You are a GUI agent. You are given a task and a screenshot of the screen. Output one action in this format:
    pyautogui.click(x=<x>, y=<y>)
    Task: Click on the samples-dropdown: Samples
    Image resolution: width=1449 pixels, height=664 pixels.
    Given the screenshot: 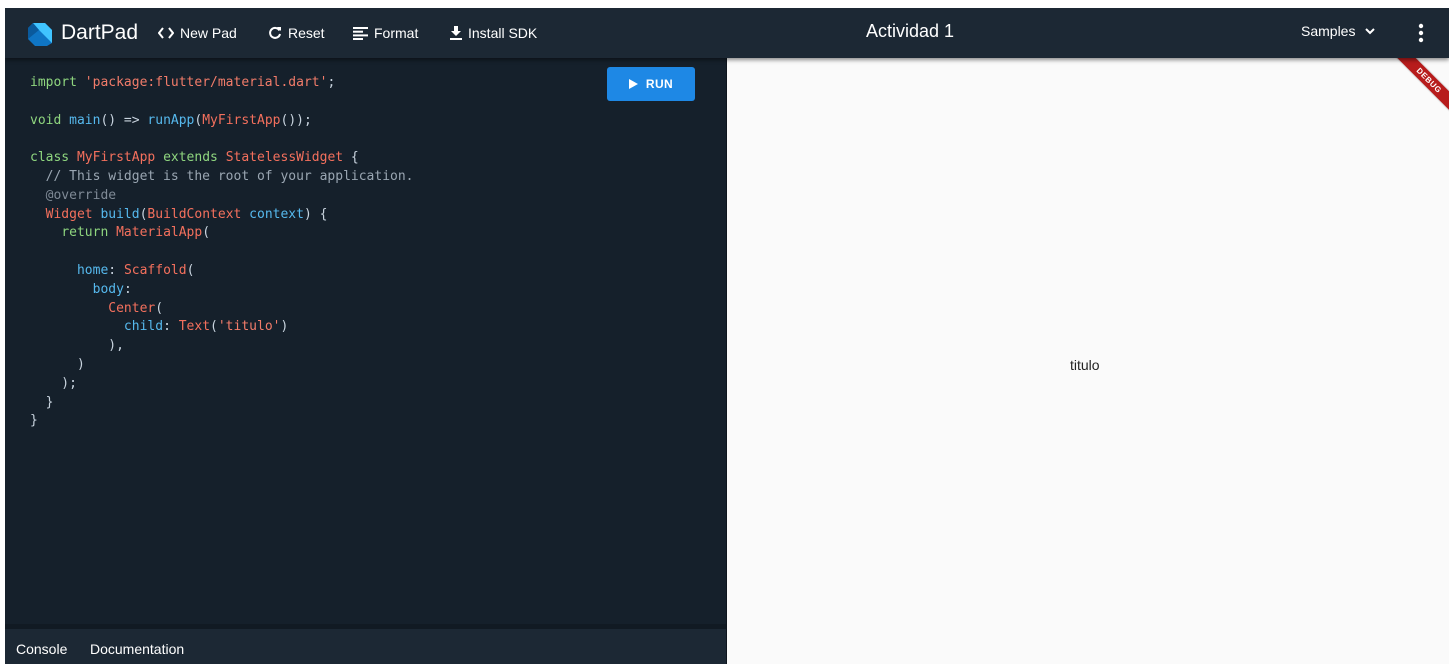 What is the action you would take?
    pyautogui.click(x=1338, y=31)
    